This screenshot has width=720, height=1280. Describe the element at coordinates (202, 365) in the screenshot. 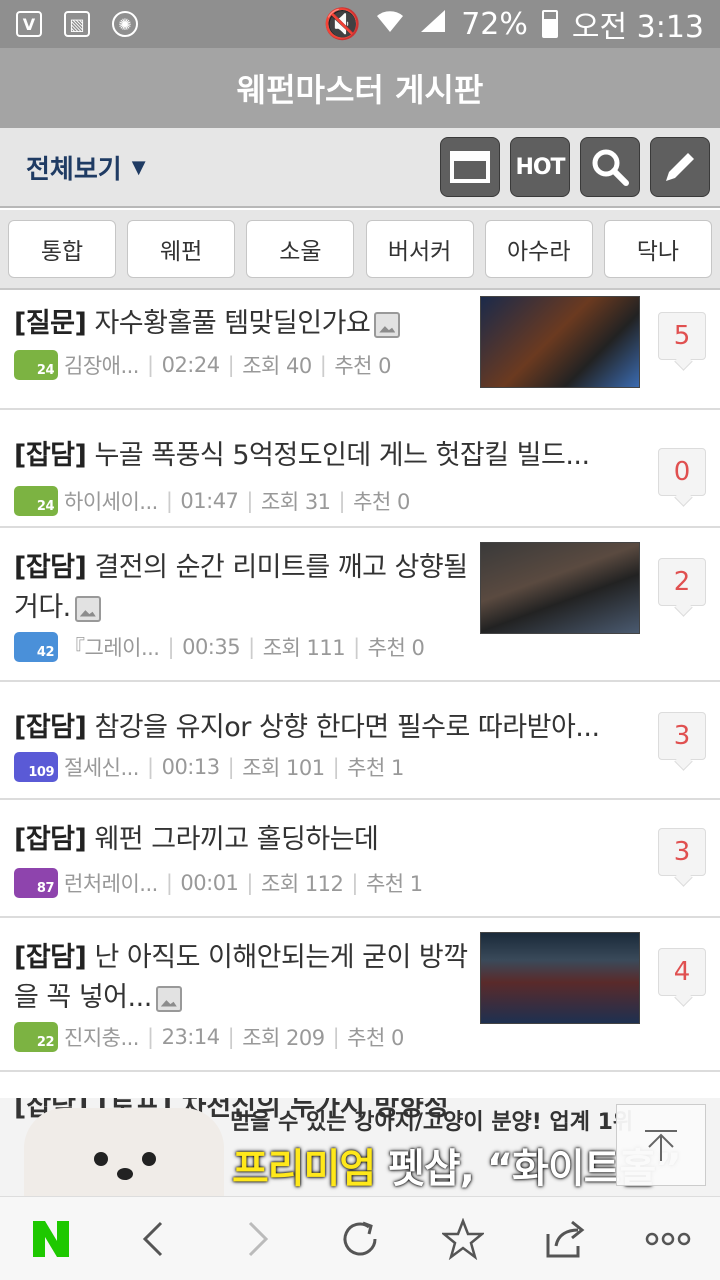

I see `post-meta: 24 김장애... | 02:24 | 조회 40 | 추천 0` at that location.